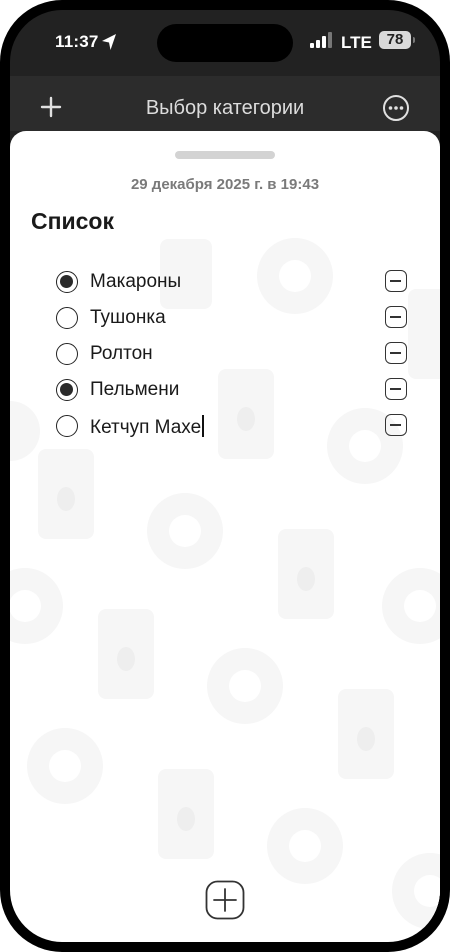 The height and width of the screenshot is (952, 450). What do you see at coordinates (109, 42) in the screenshot?
I see `location-arrow-icon` at bounding box center [109, 42].